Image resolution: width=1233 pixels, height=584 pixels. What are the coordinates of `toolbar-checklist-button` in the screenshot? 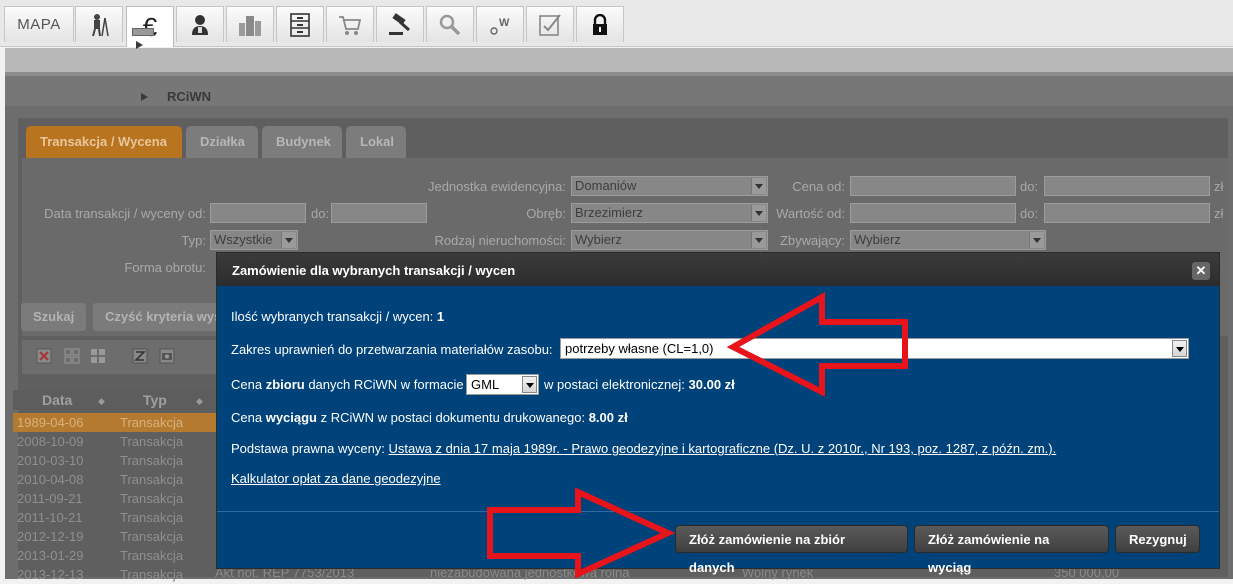 It's located at (550, 24).